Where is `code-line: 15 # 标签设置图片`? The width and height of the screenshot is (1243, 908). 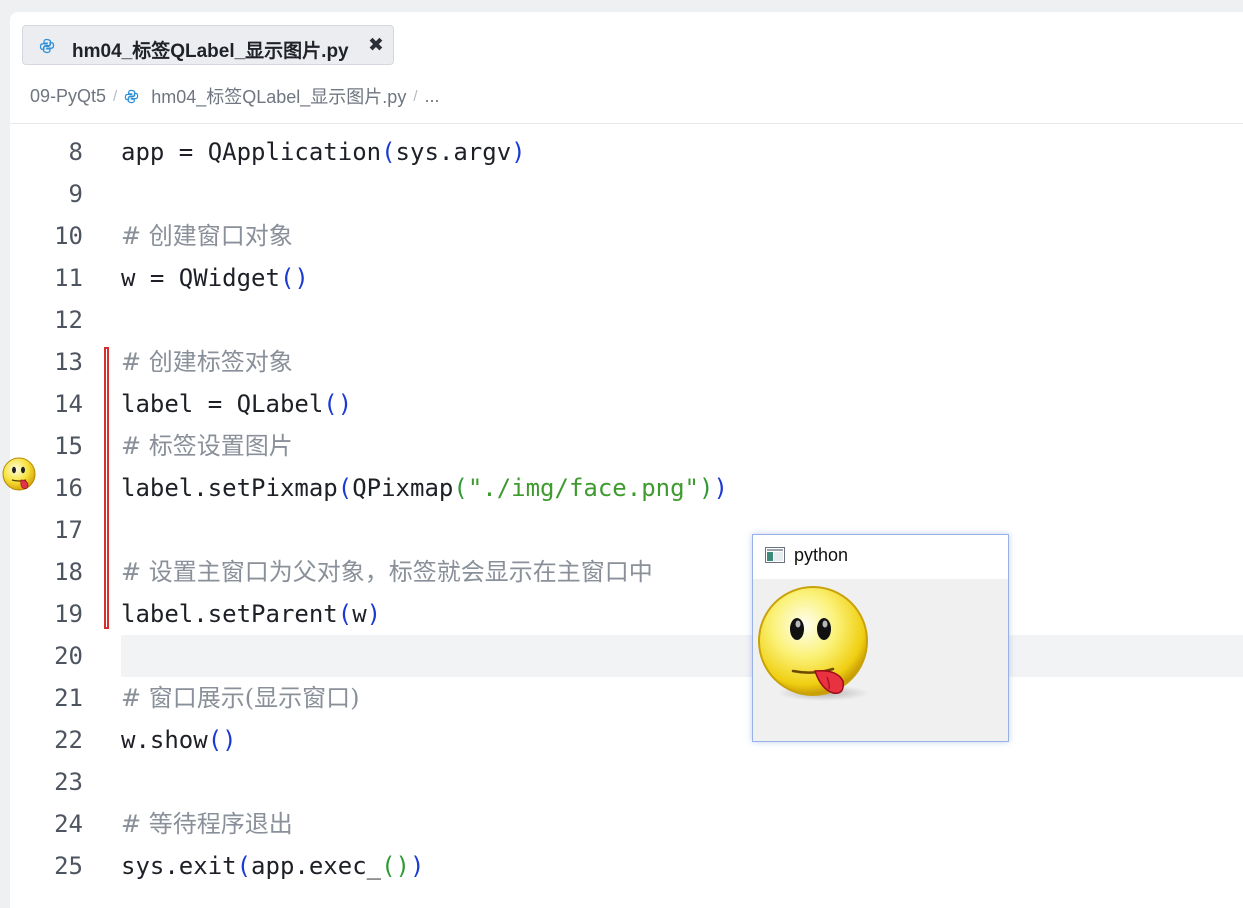
code-line: 15 # 标签设置图片 is located at coordinates (626, 446).